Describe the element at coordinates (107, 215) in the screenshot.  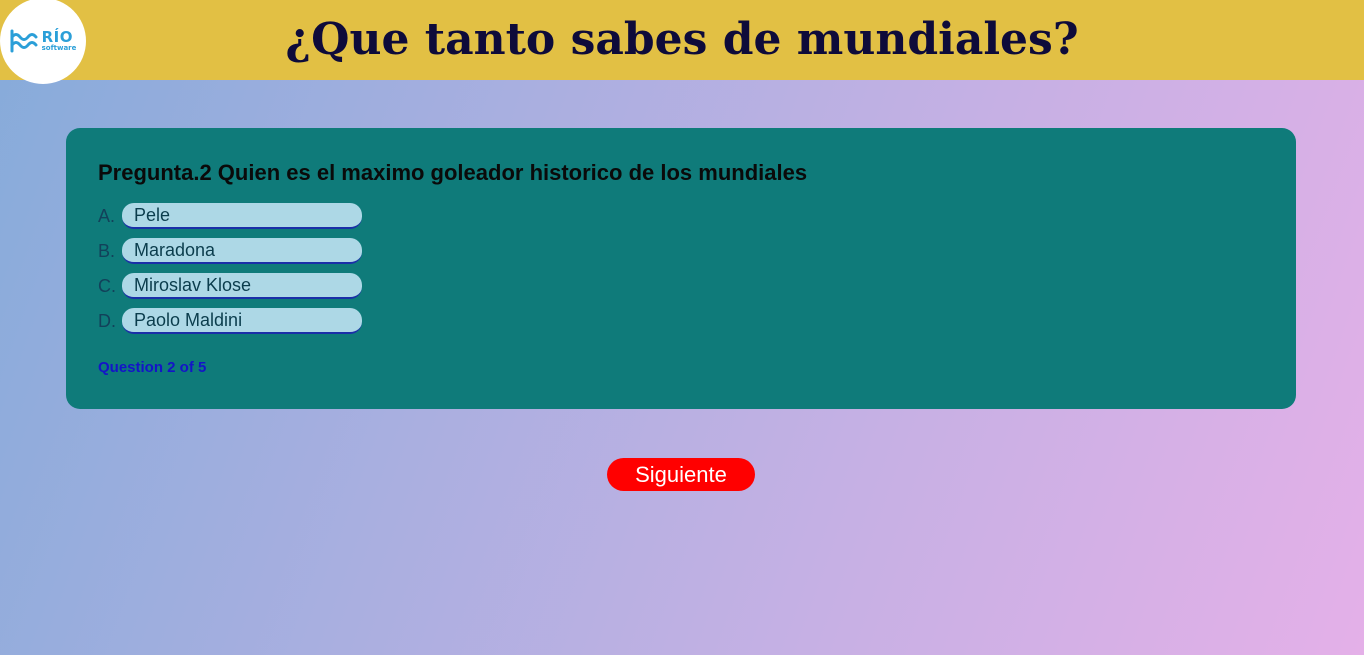
I see `option-letter: A.` at that location.